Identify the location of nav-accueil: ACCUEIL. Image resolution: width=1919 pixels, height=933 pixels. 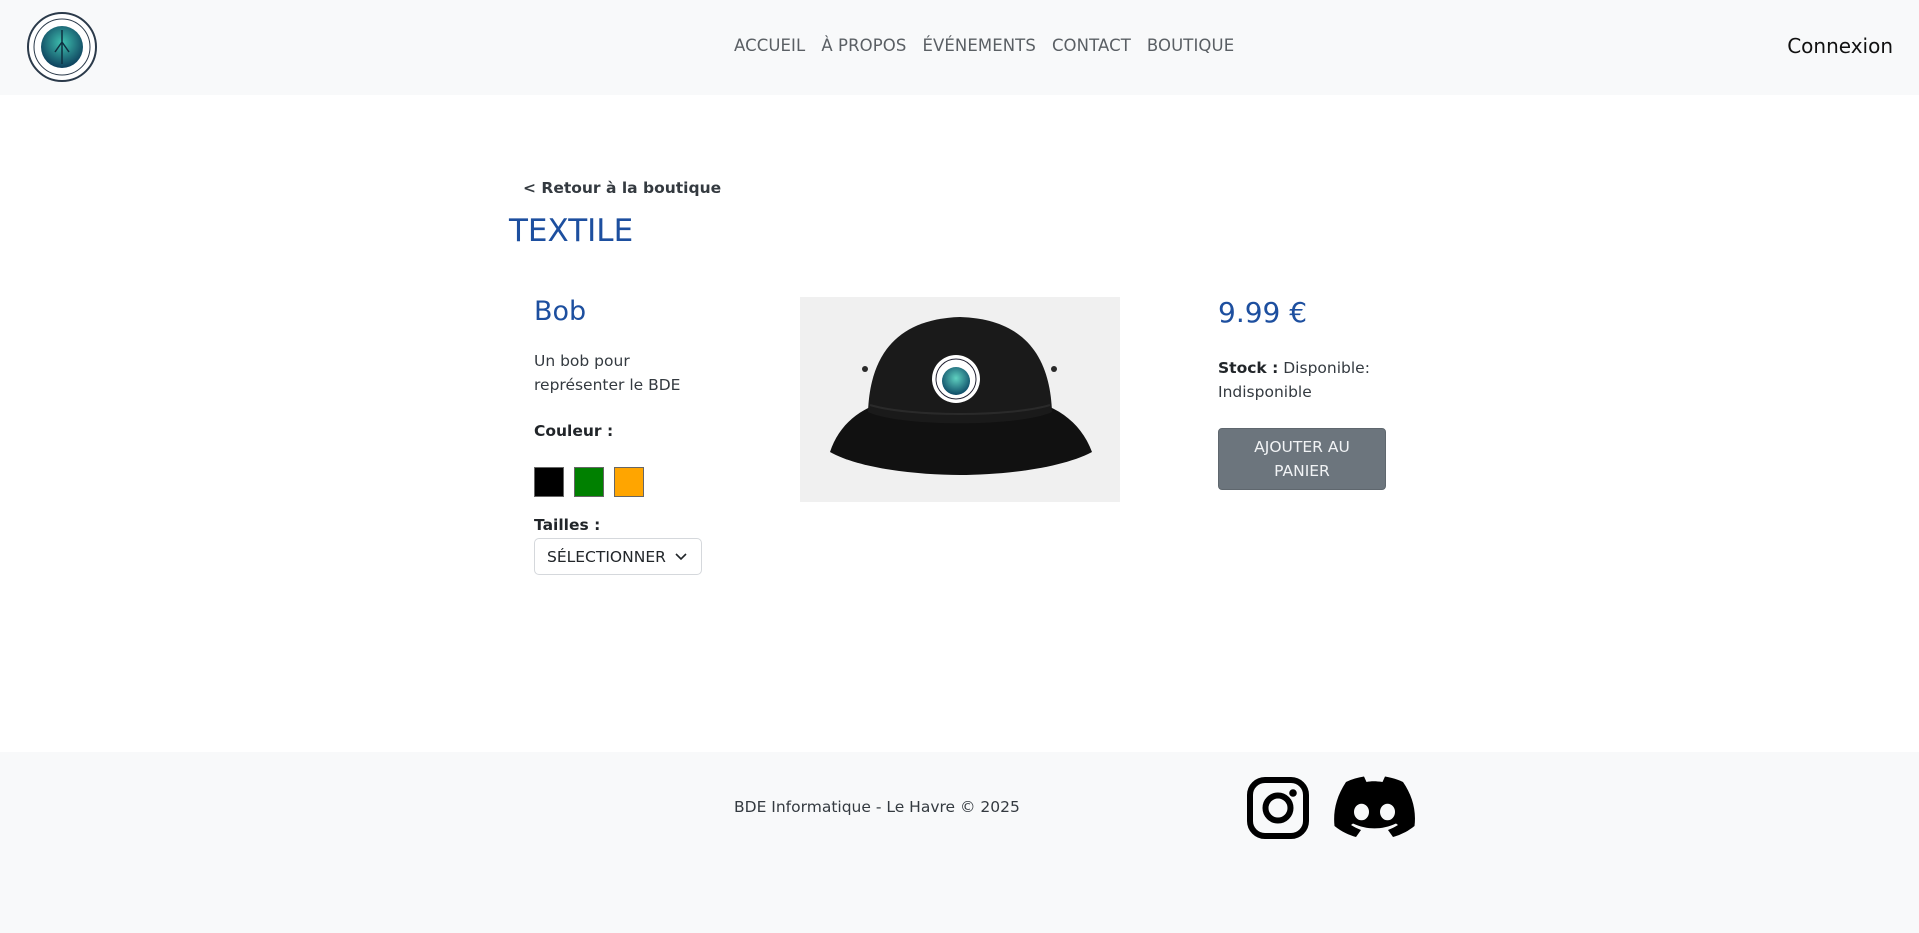
(769, 45).